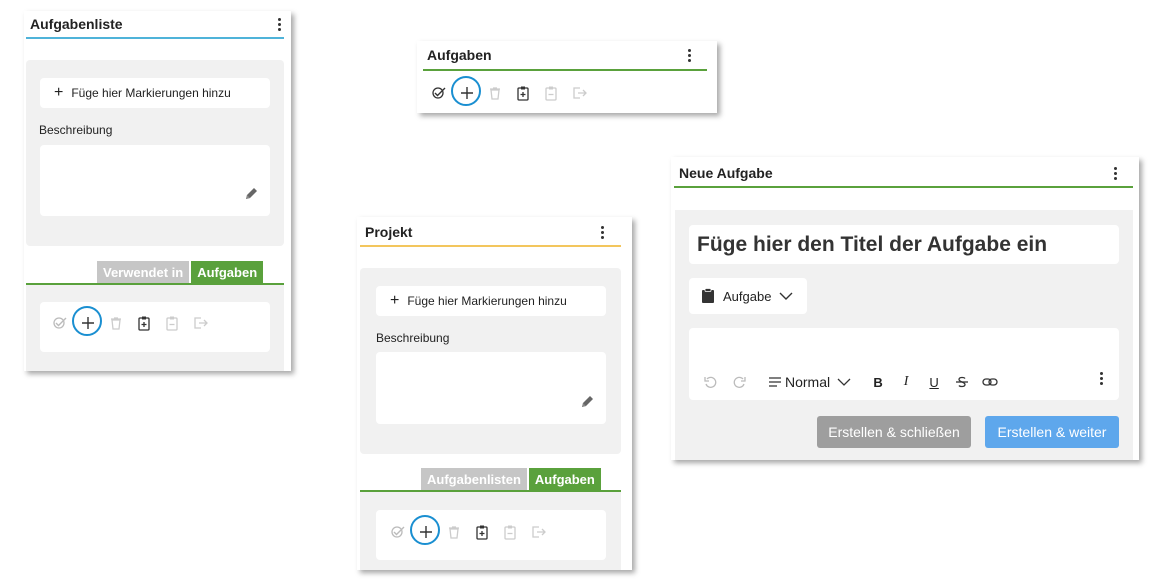 The height and width of the screenshot is (579, 1150). I want to click on bold-button: B, so click(878, 382).